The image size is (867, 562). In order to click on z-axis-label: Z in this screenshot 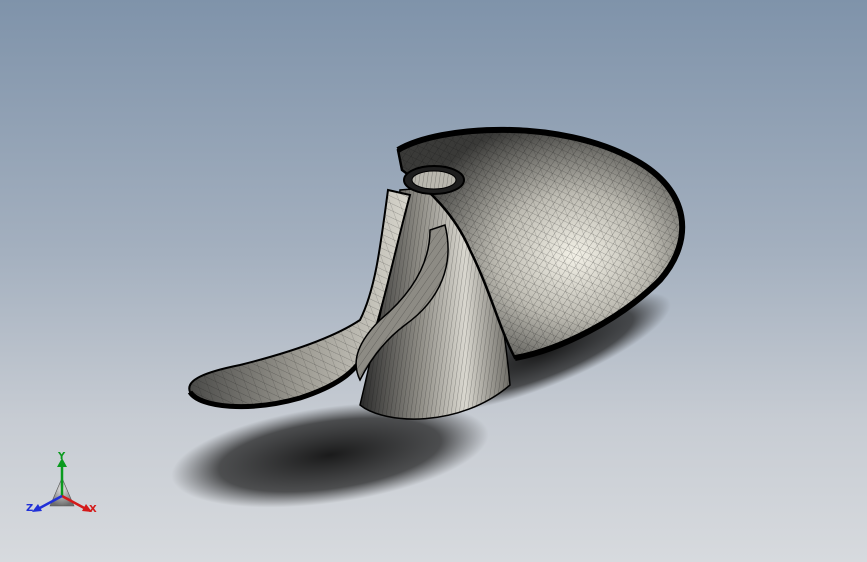, I will do `click(30, 508)`.